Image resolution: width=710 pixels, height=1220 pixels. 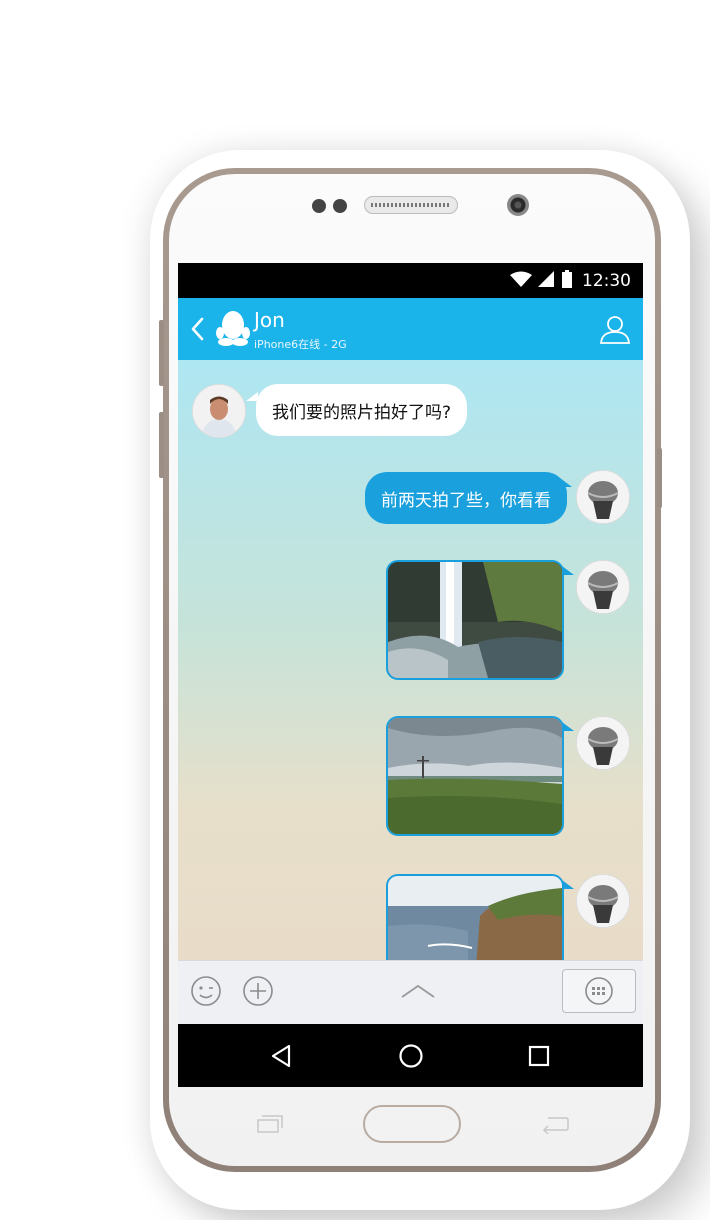 What do you see at coordinates (606, 280) in the screenshot?
I see `status-time: 12:30` at bounding box center [606, 280].